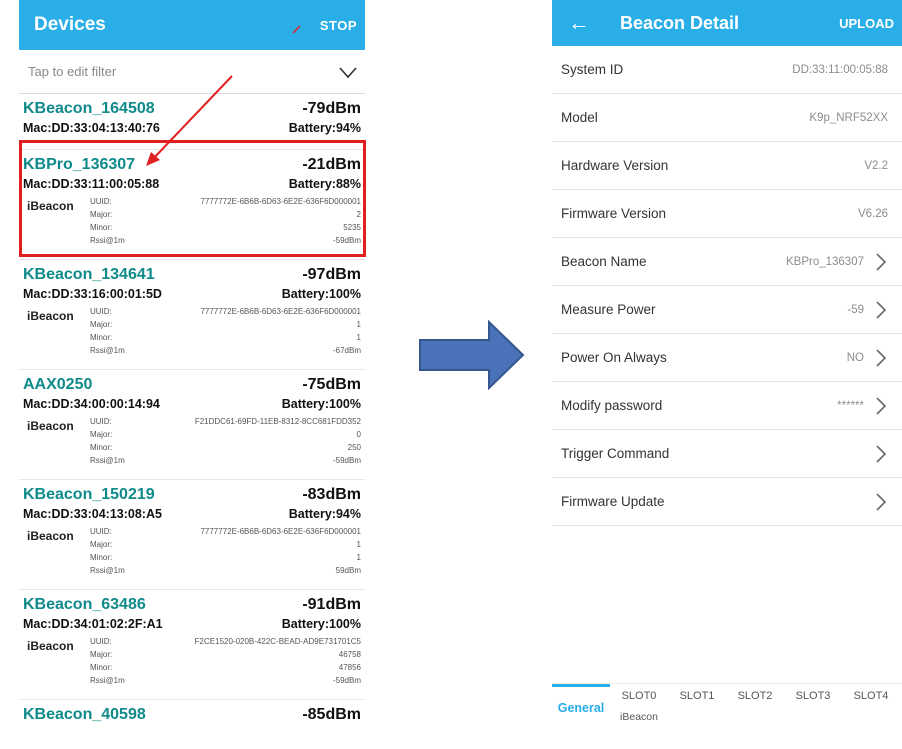 This screenshot has width=902, height=749. What do you see at coordinates (727, 454) in the screenshot?
I see `detail-row-trigger-command: Trigger Command` at bounding box center [727, 454].